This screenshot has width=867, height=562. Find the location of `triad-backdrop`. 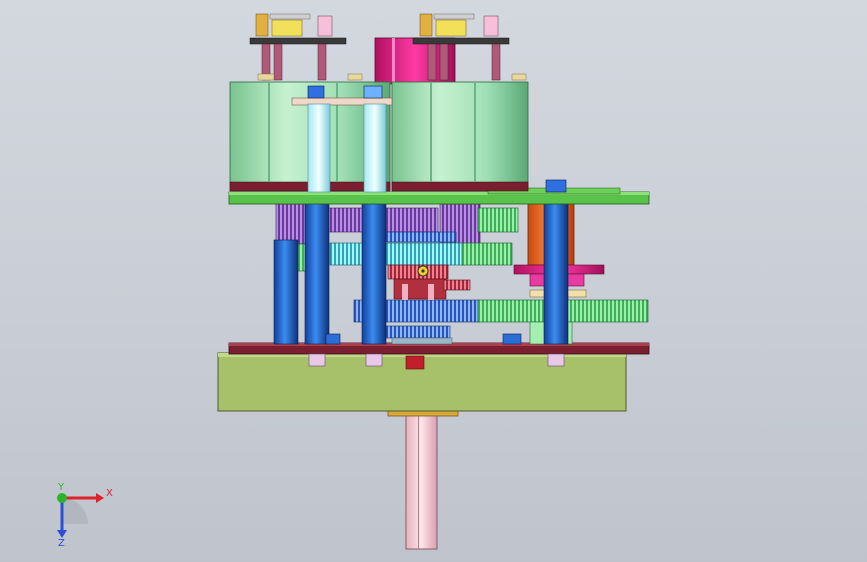

triad-backdrop is located at coordinates (75, 511).